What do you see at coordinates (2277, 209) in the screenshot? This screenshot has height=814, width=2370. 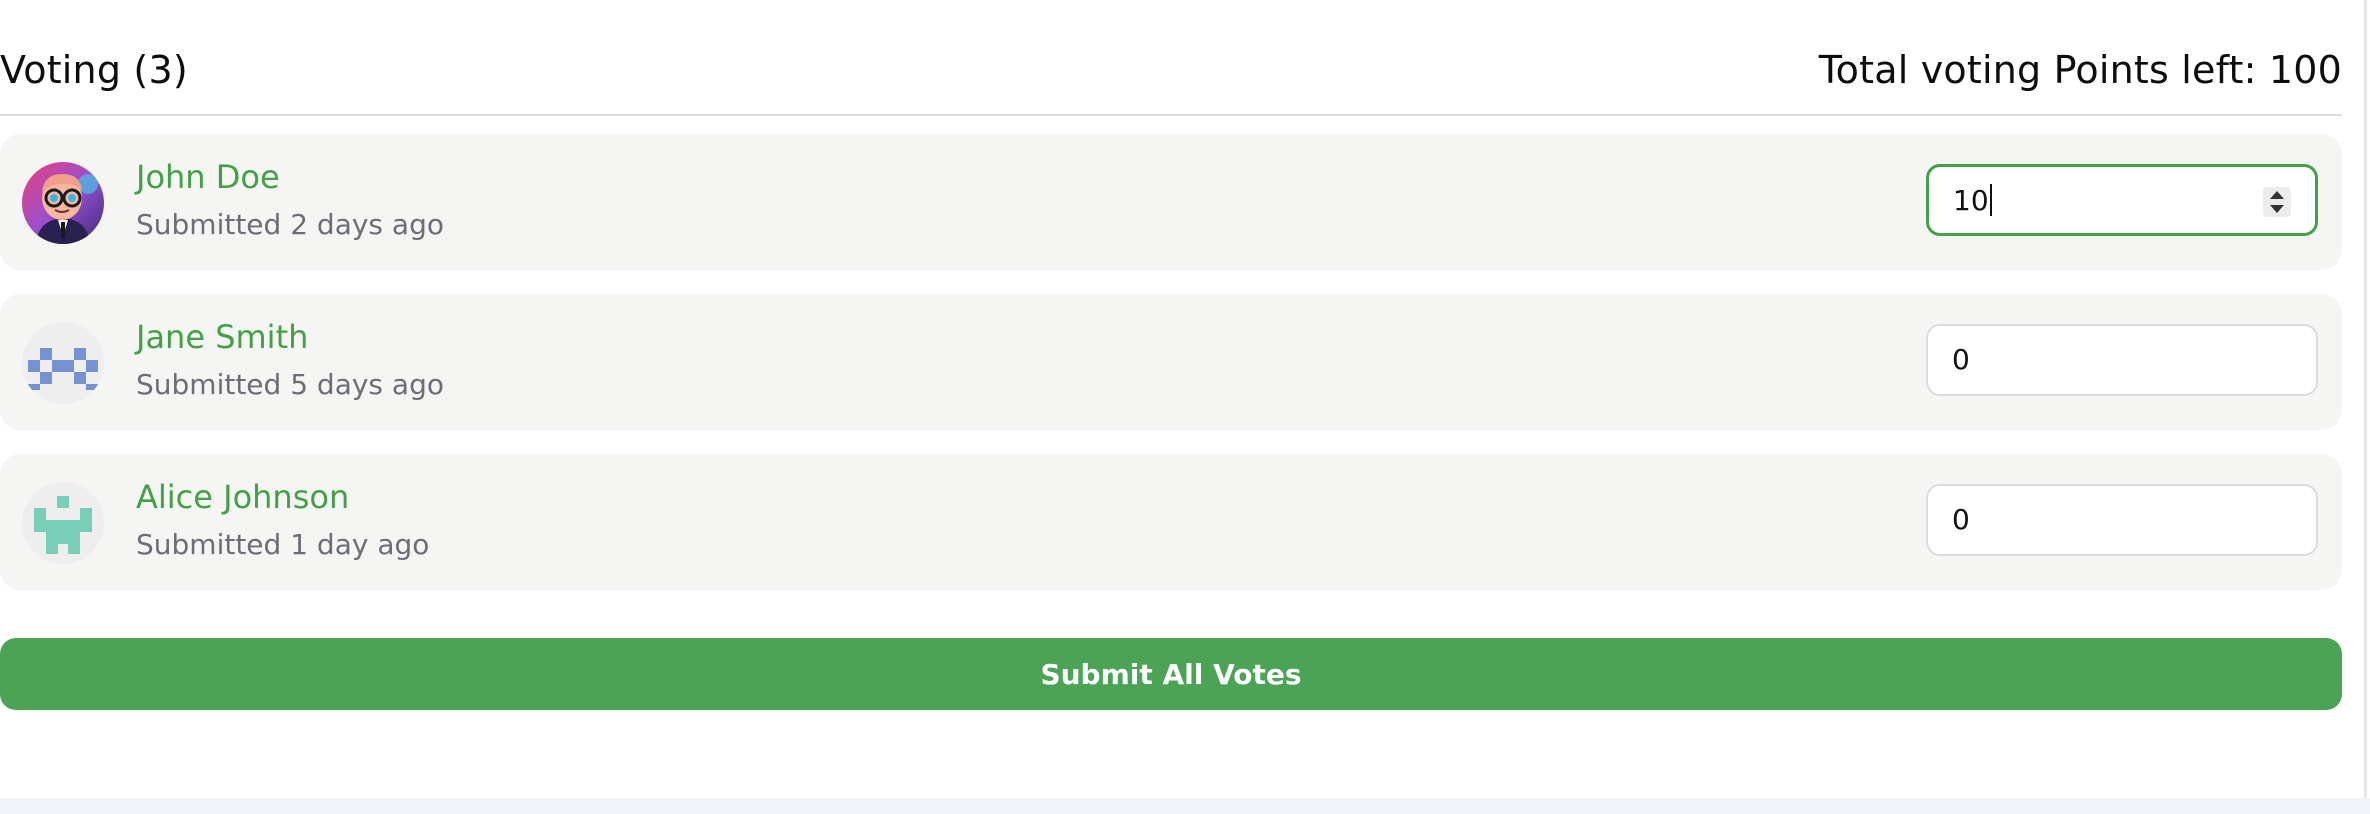 I see `stepper-down-icon` at bounding box center [2277, 209].